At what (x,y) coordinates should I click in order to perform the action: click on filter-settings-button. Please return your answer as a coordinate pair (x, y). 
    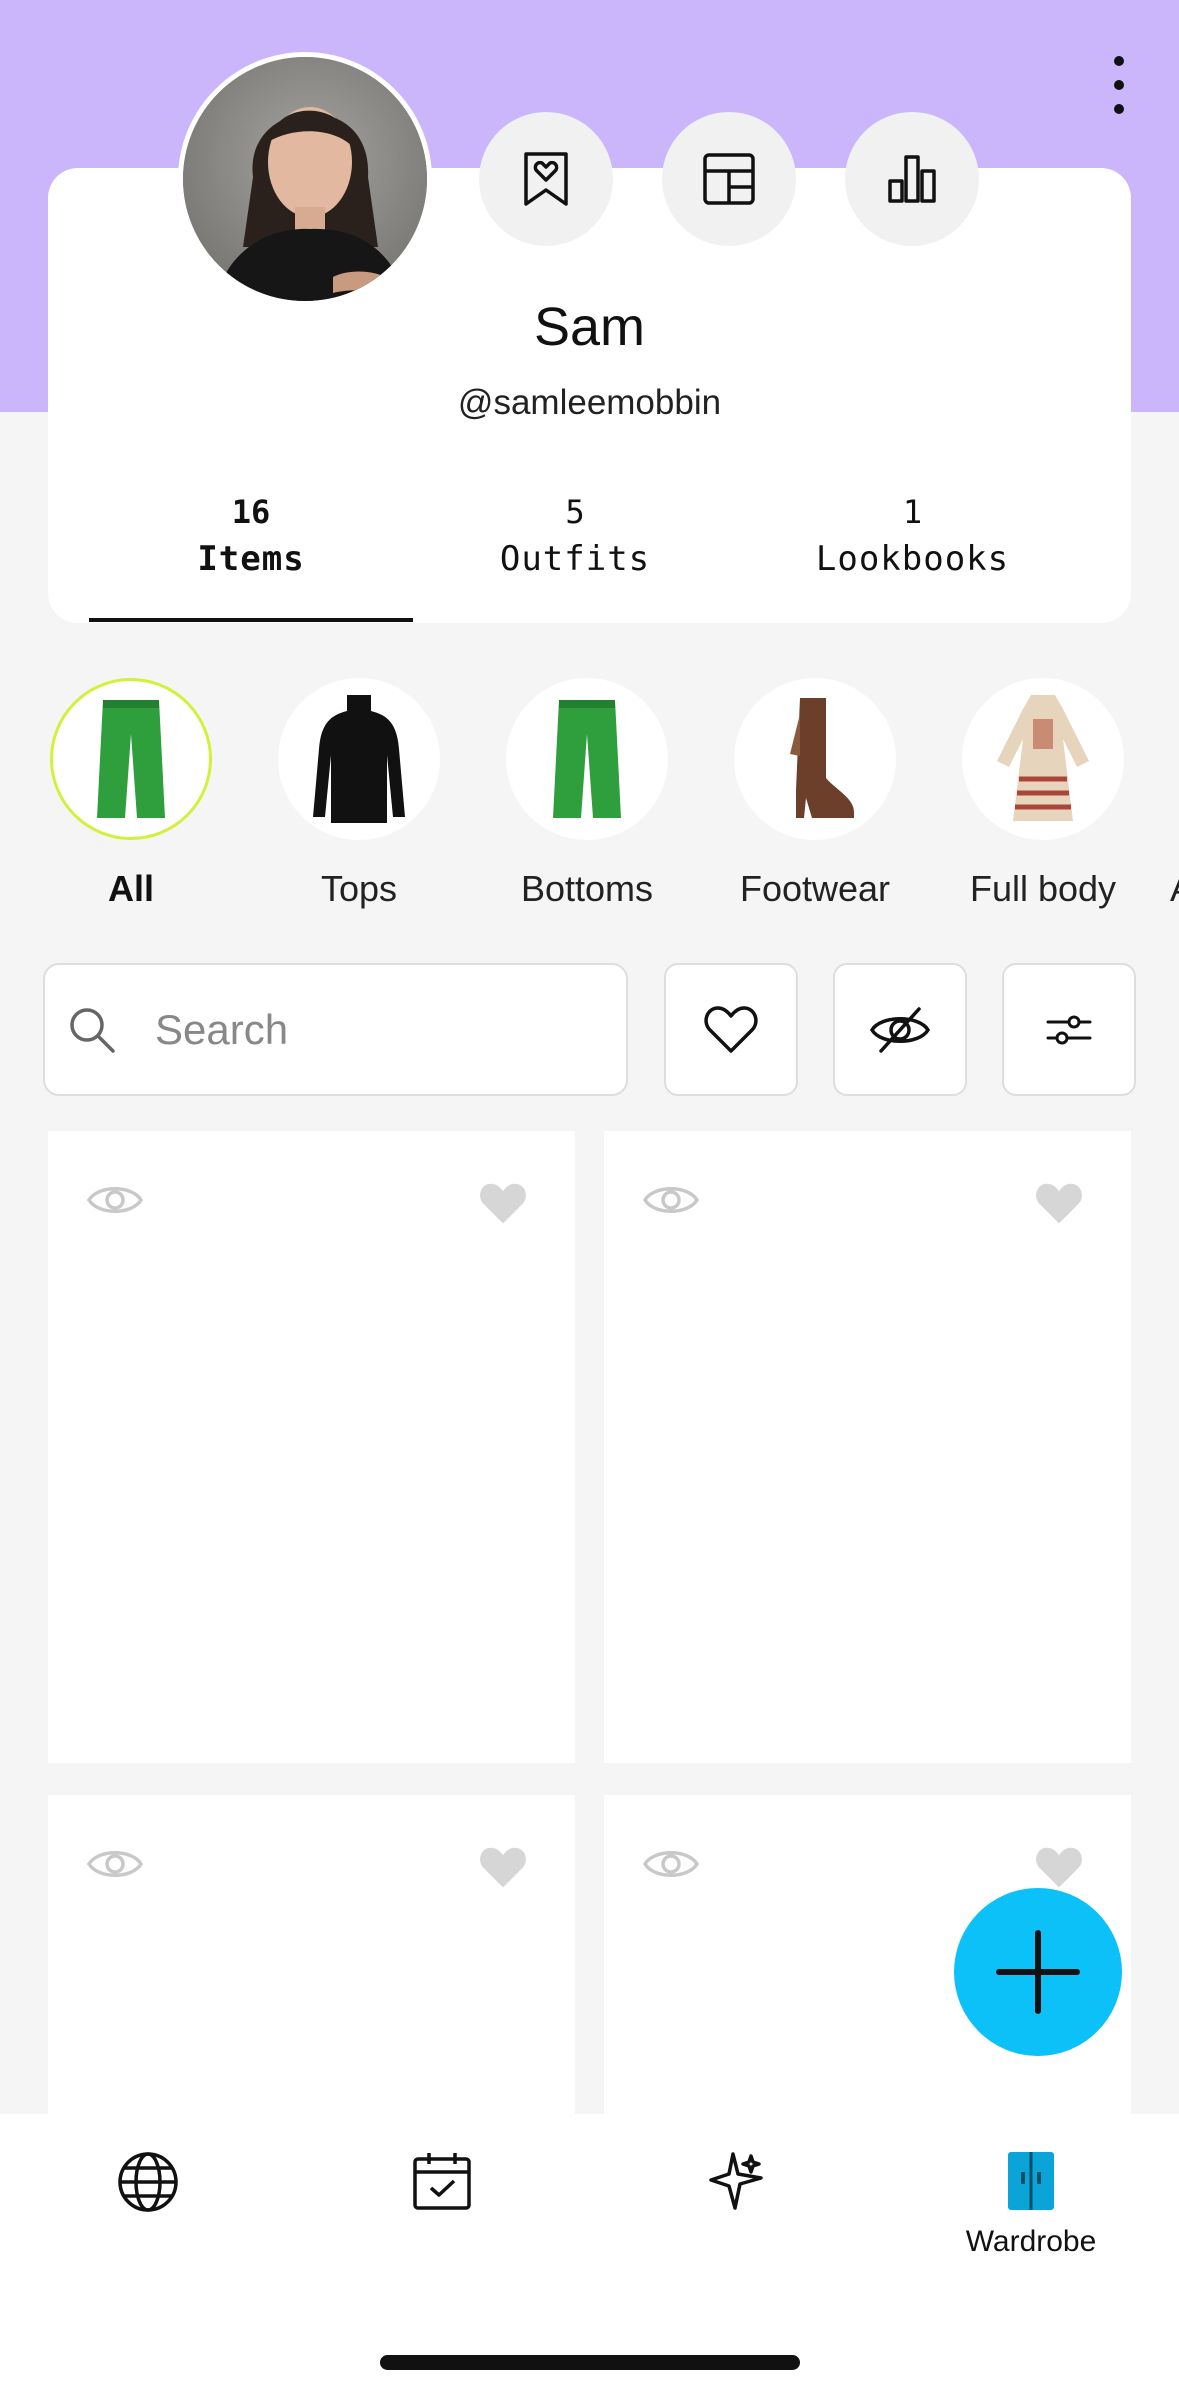
    Looking at the image, I should click on (1069, 1029).